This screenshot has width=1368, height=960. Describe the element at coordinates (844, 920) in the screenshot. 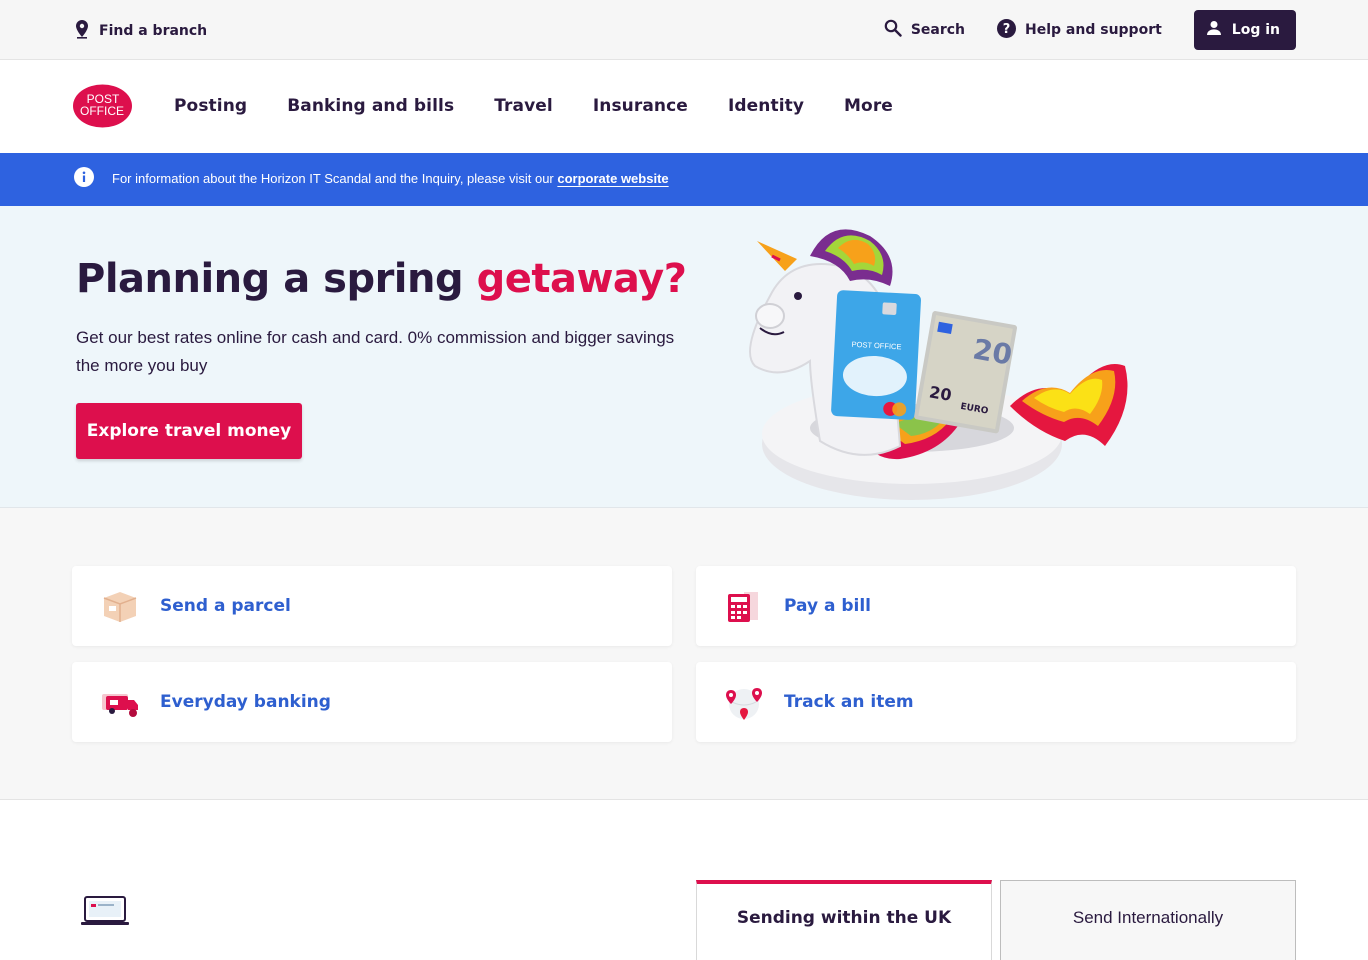

I see `tab-sending-within-uk: Sending within the UK` at that location.